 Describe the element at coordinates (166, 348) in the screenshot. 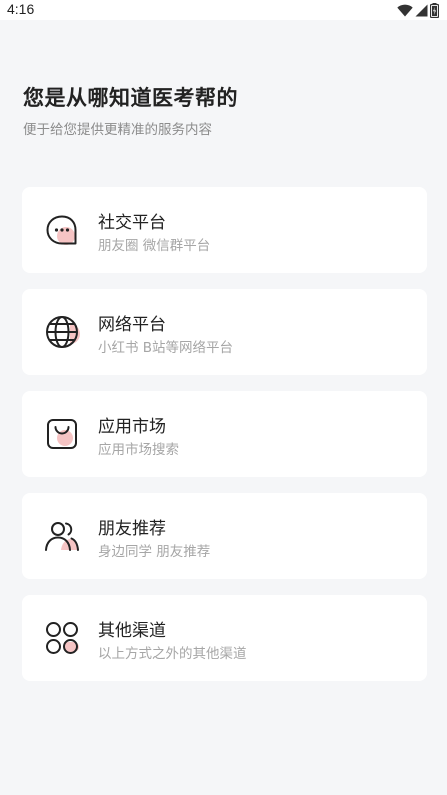

I see `option-description: 小红书 B站等网络平台` at that location.